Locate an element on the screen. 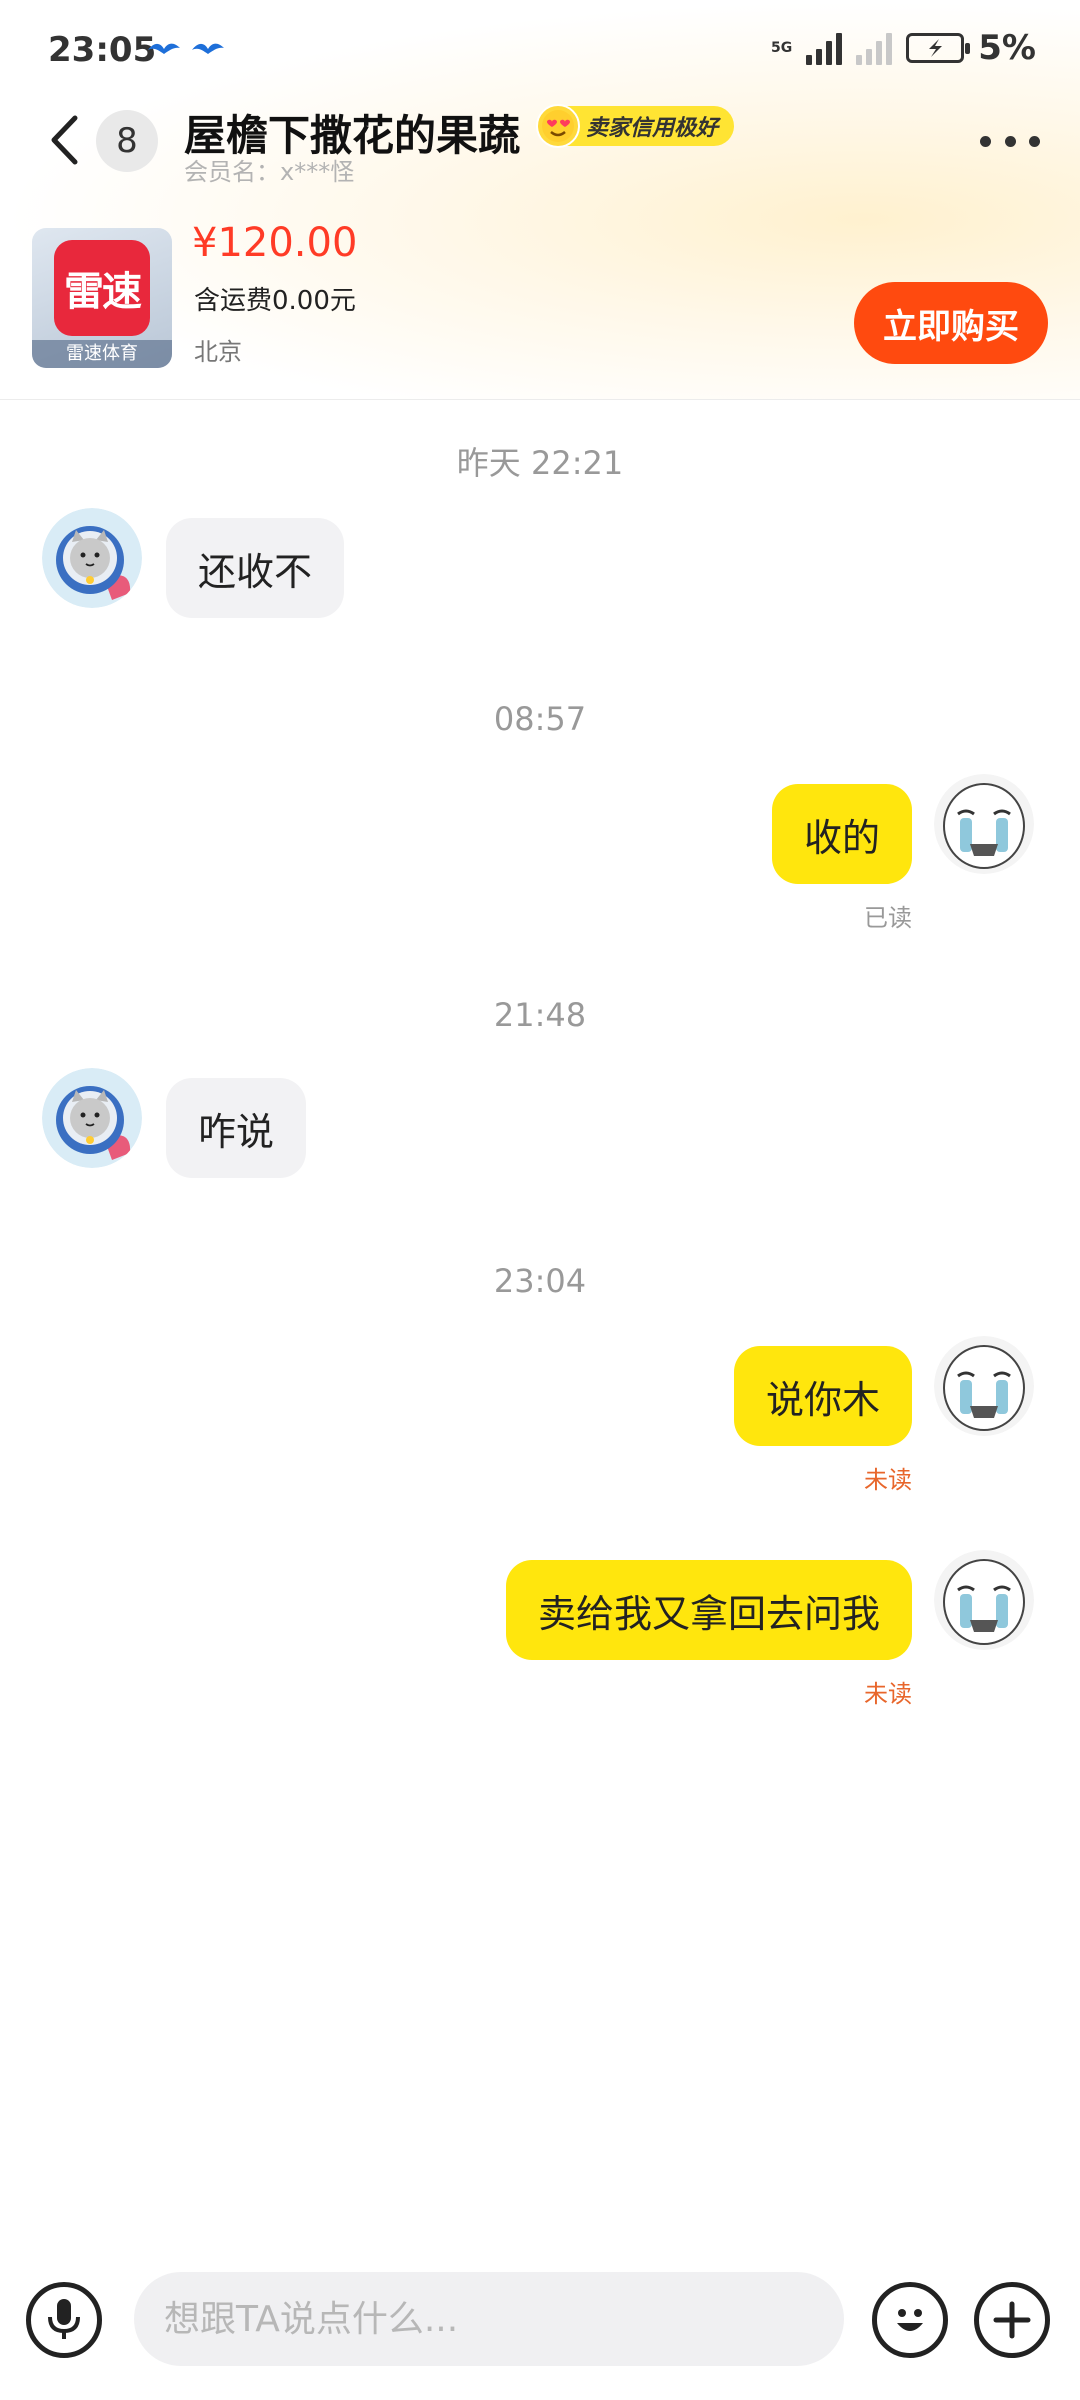  battery-percent: 5% is located at coordinates (1007, 48).